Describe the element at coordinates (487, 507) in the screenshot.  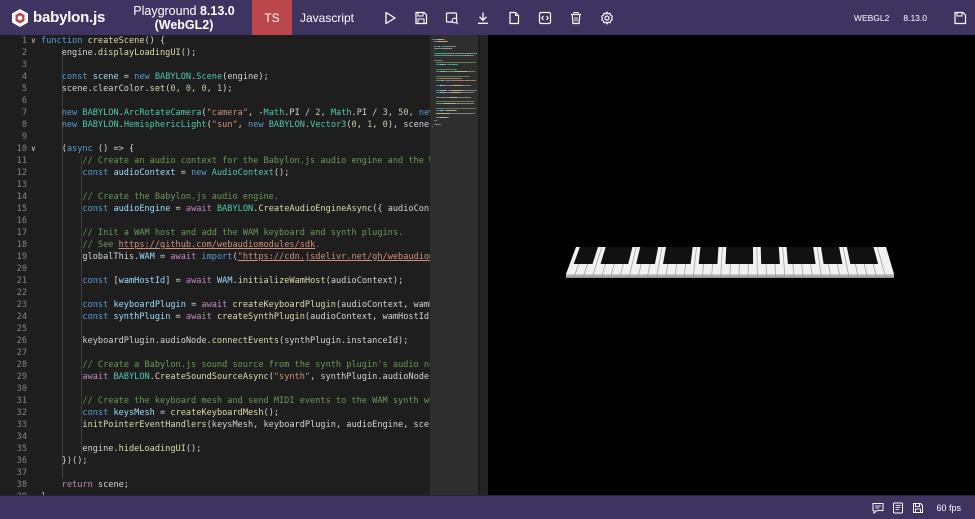
I see `status-bar: 60 fps` at that location.